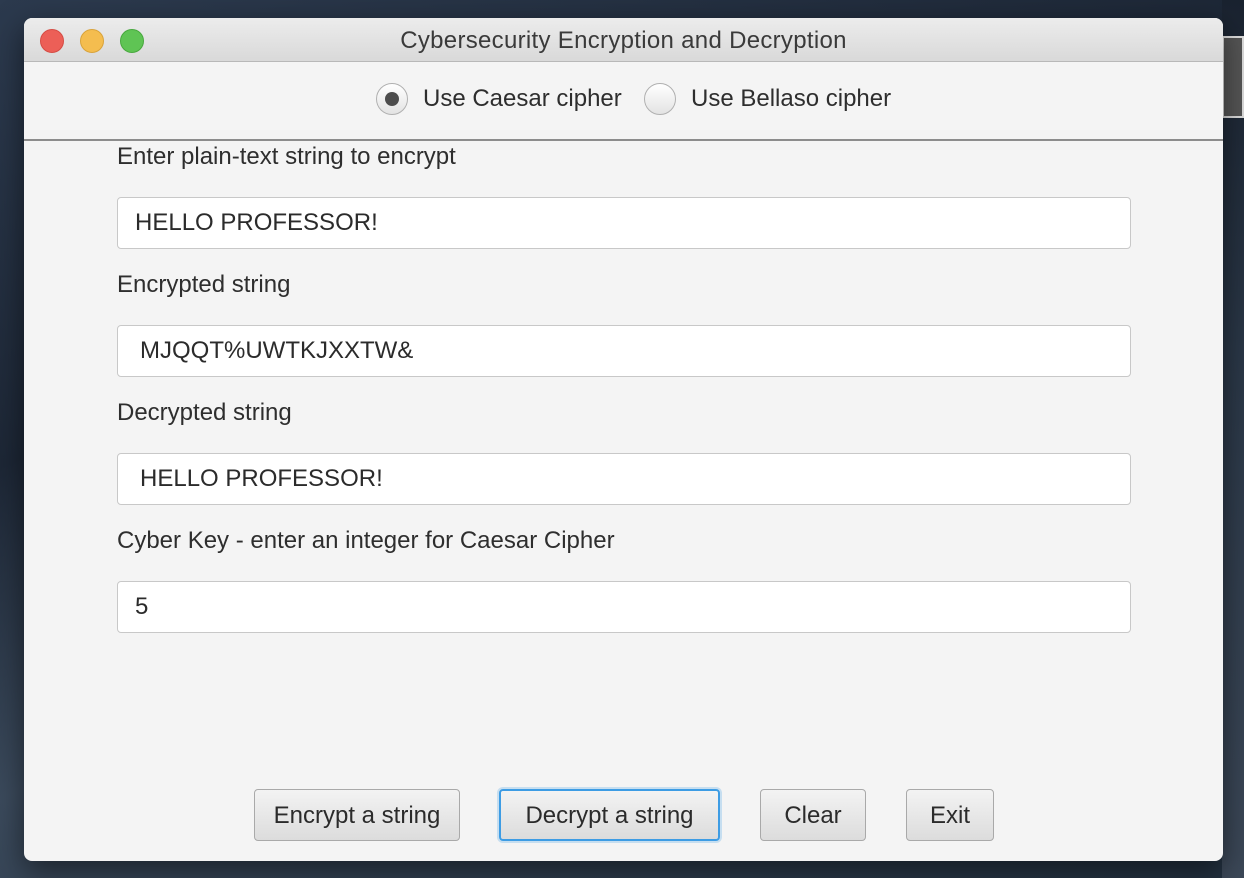 This screenshot has height=878, width=1244. I want to click on clear-button: Clear, so click(813, 815).